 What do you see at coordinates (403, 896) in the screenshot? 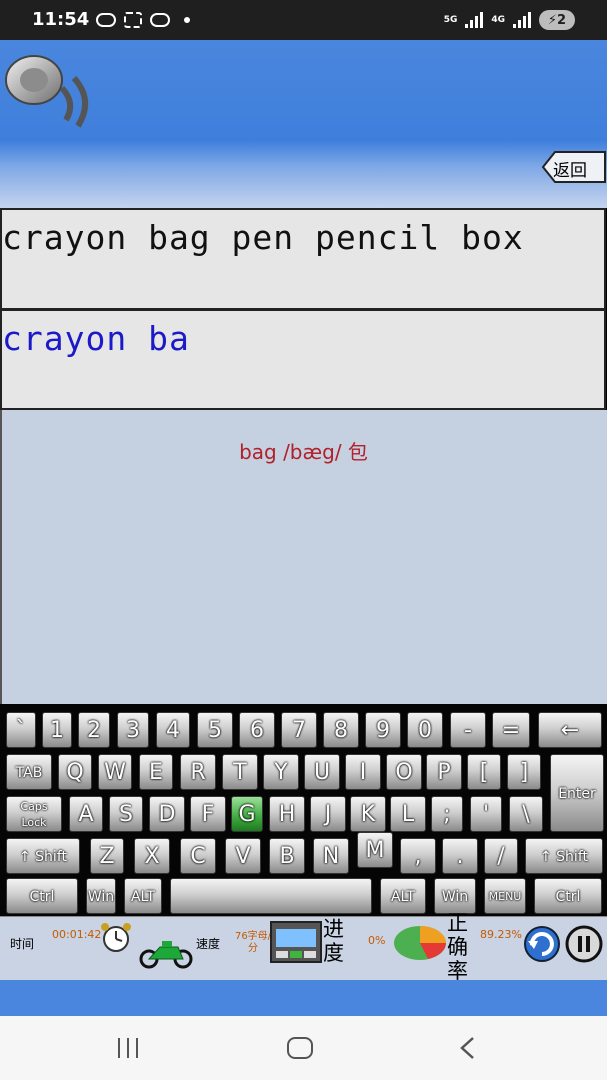
I see `key-right-alt: ALT` at bounding box center [403, 896].